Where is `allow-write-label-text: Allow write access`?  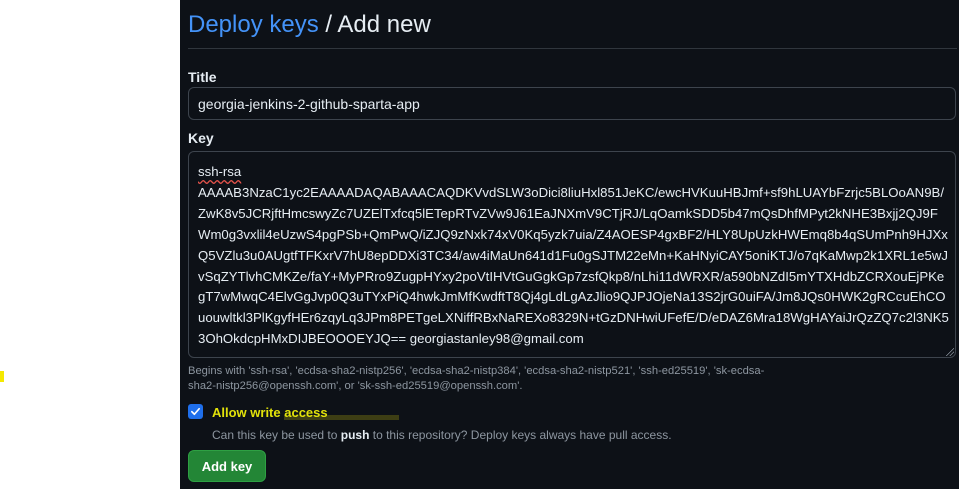
allow-write-label-text: Allow write access is located at coordinates (270, 412).